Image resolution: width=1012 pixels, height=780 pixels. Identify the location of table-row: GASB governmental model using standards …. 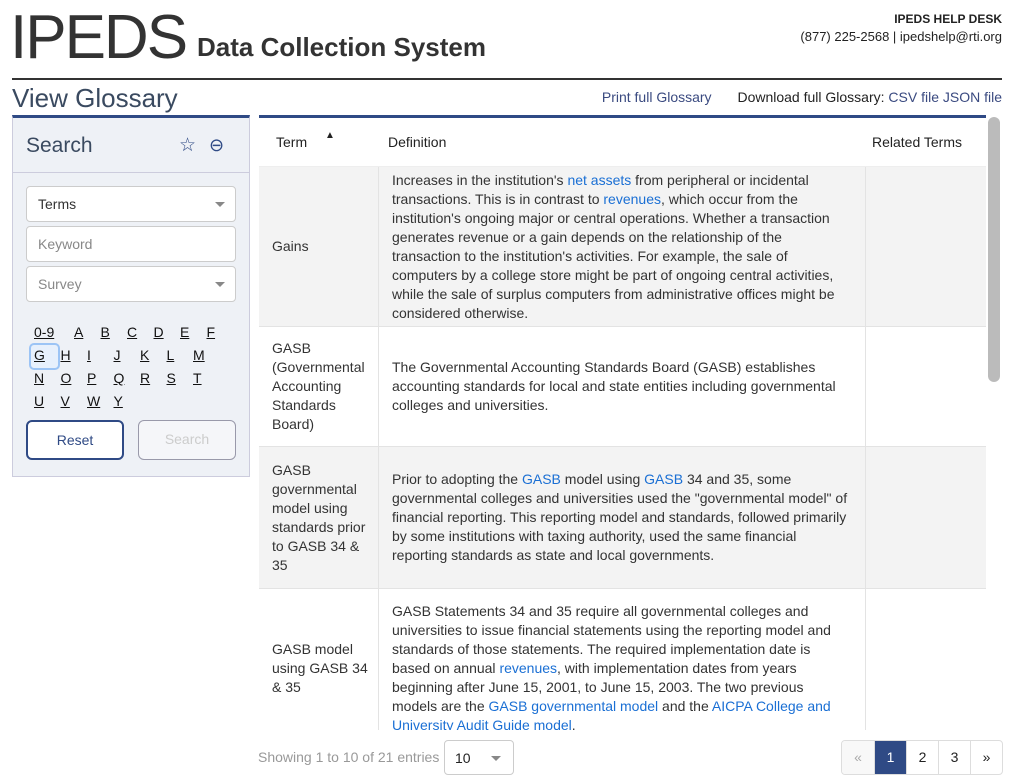
(622, 518).